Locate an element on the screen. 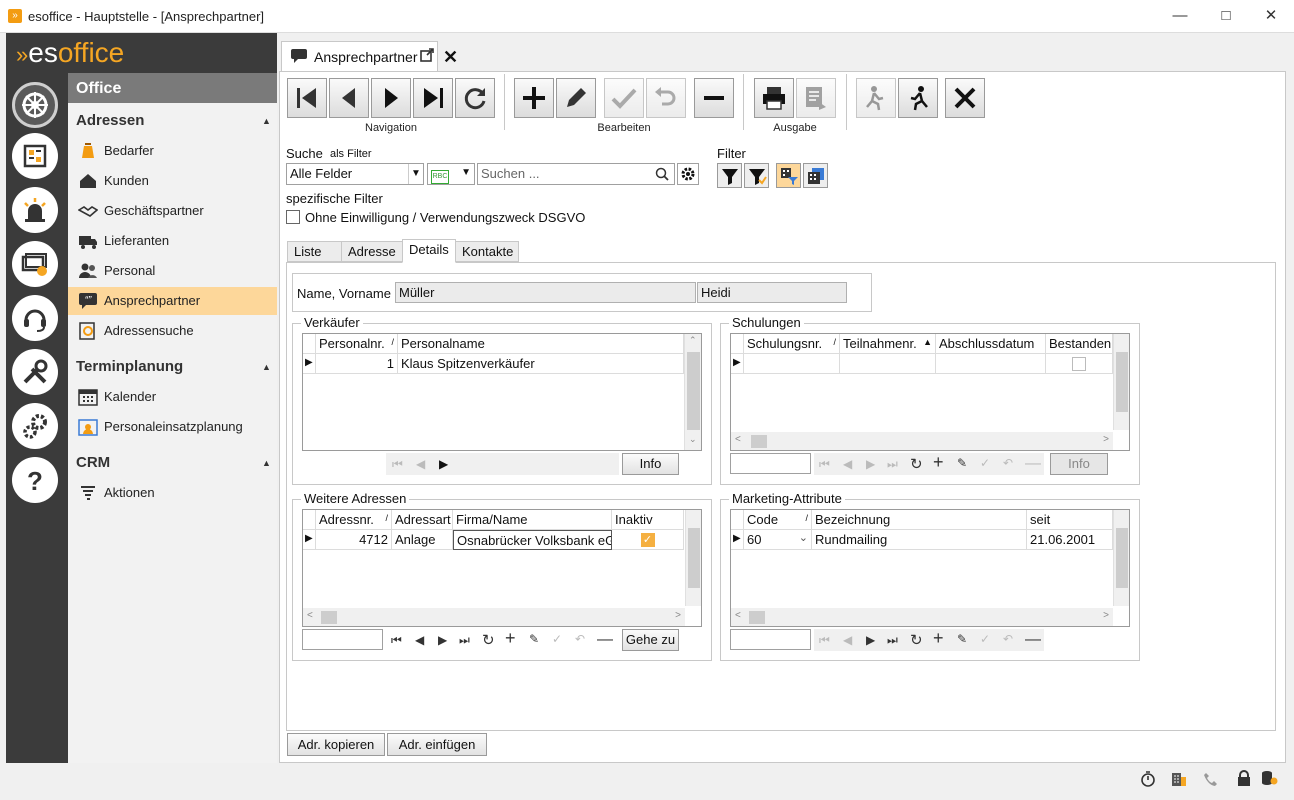 Image resolution: width=1294 pixels, height=800 pixels. close-tab-icon: ✕ is located at coordinates (450, 57).